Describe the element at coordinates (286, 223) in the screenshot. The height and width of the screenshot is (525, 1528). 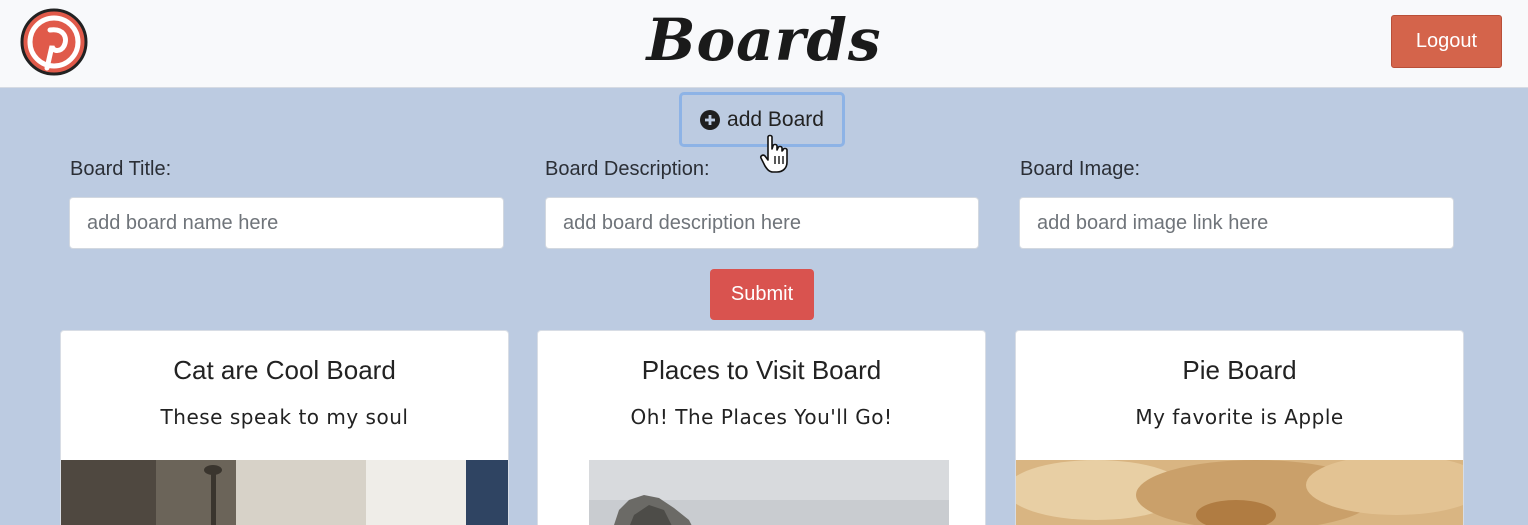
I see `board-title-input` at that location.